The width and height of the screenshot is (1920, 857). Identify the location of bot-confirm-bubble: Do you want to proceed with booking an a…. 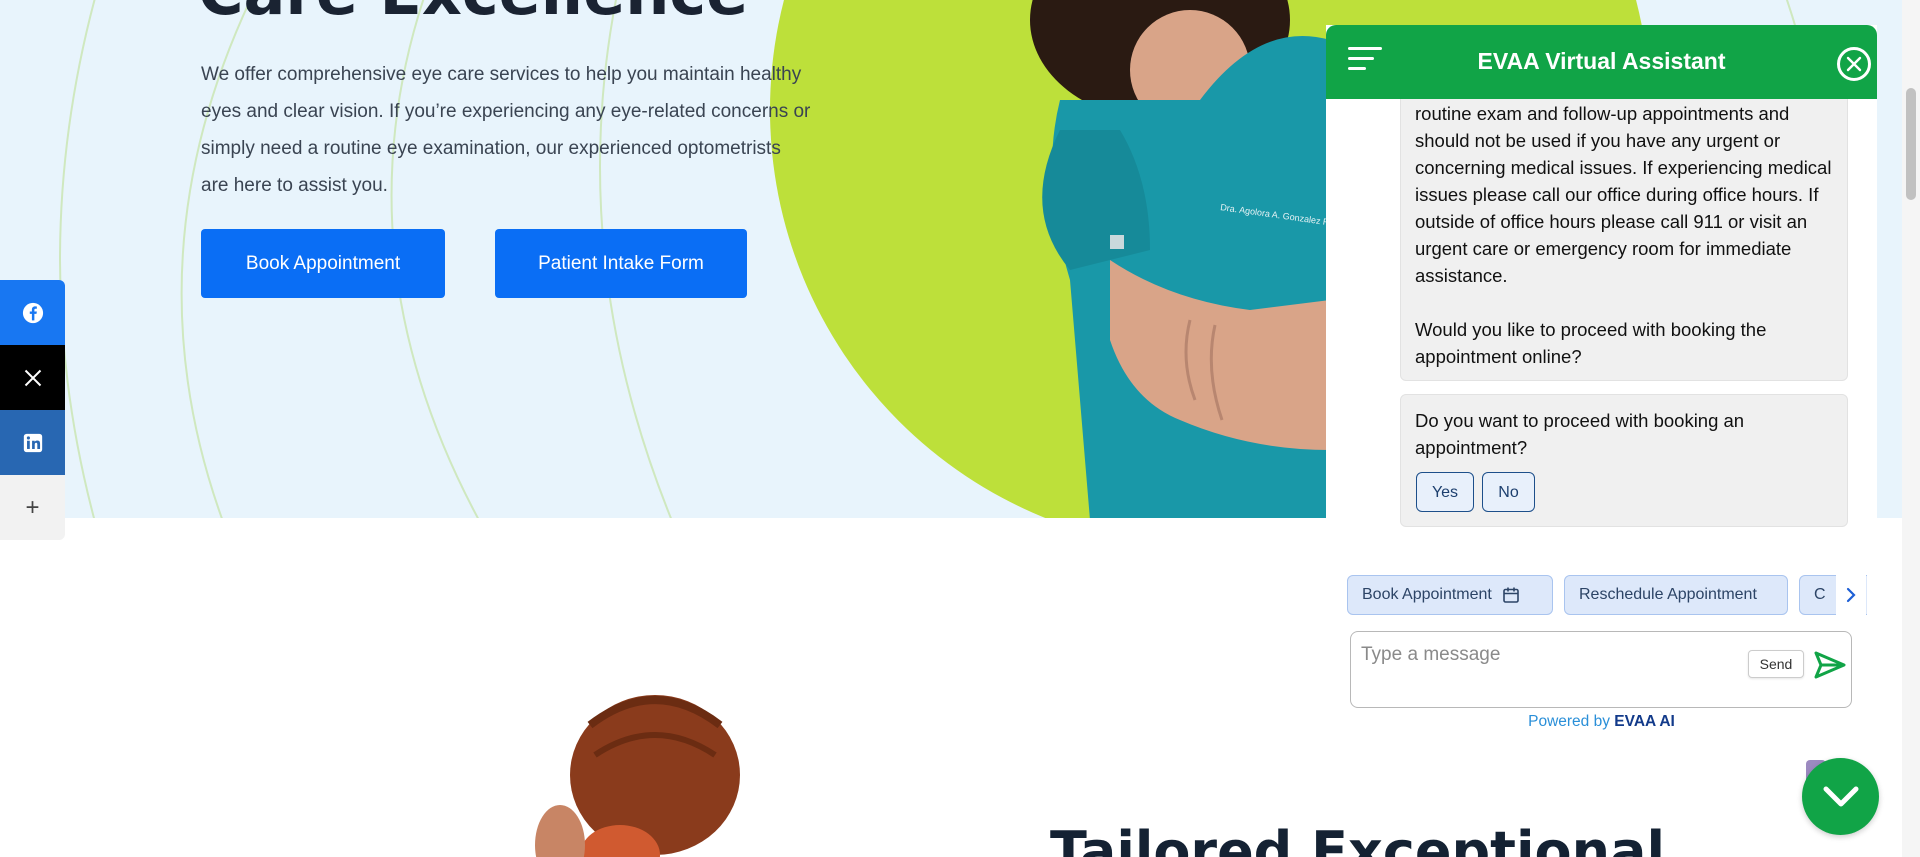
(1624, 460).